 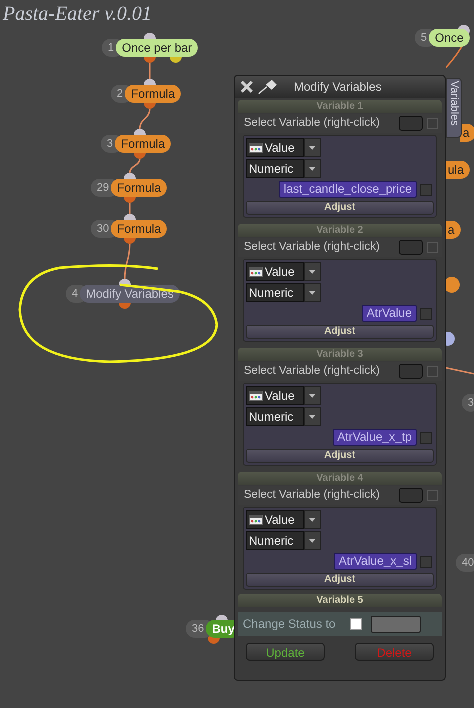 What do you see at coordinates (452, 285) in the screenshot?
I see `node-stub-icon` at bounding box center [452, 285].